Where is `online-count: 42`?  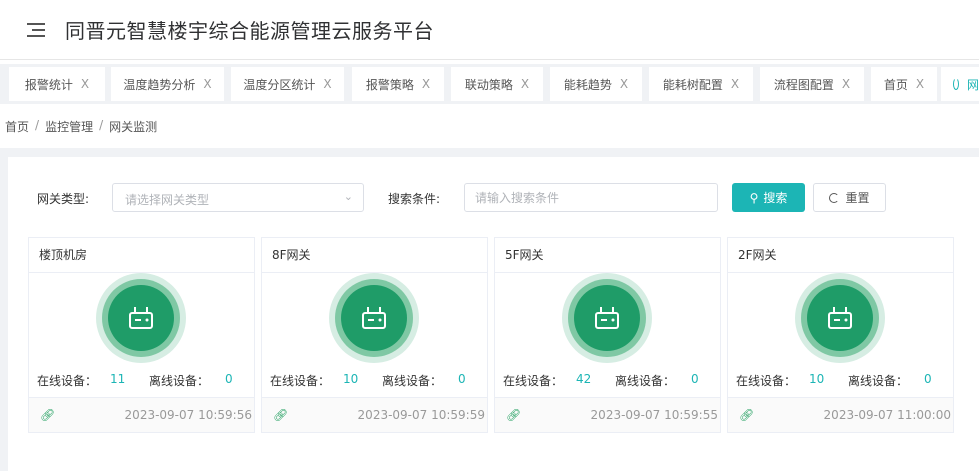 online-count: 42 is located at coordinates (584, 379).